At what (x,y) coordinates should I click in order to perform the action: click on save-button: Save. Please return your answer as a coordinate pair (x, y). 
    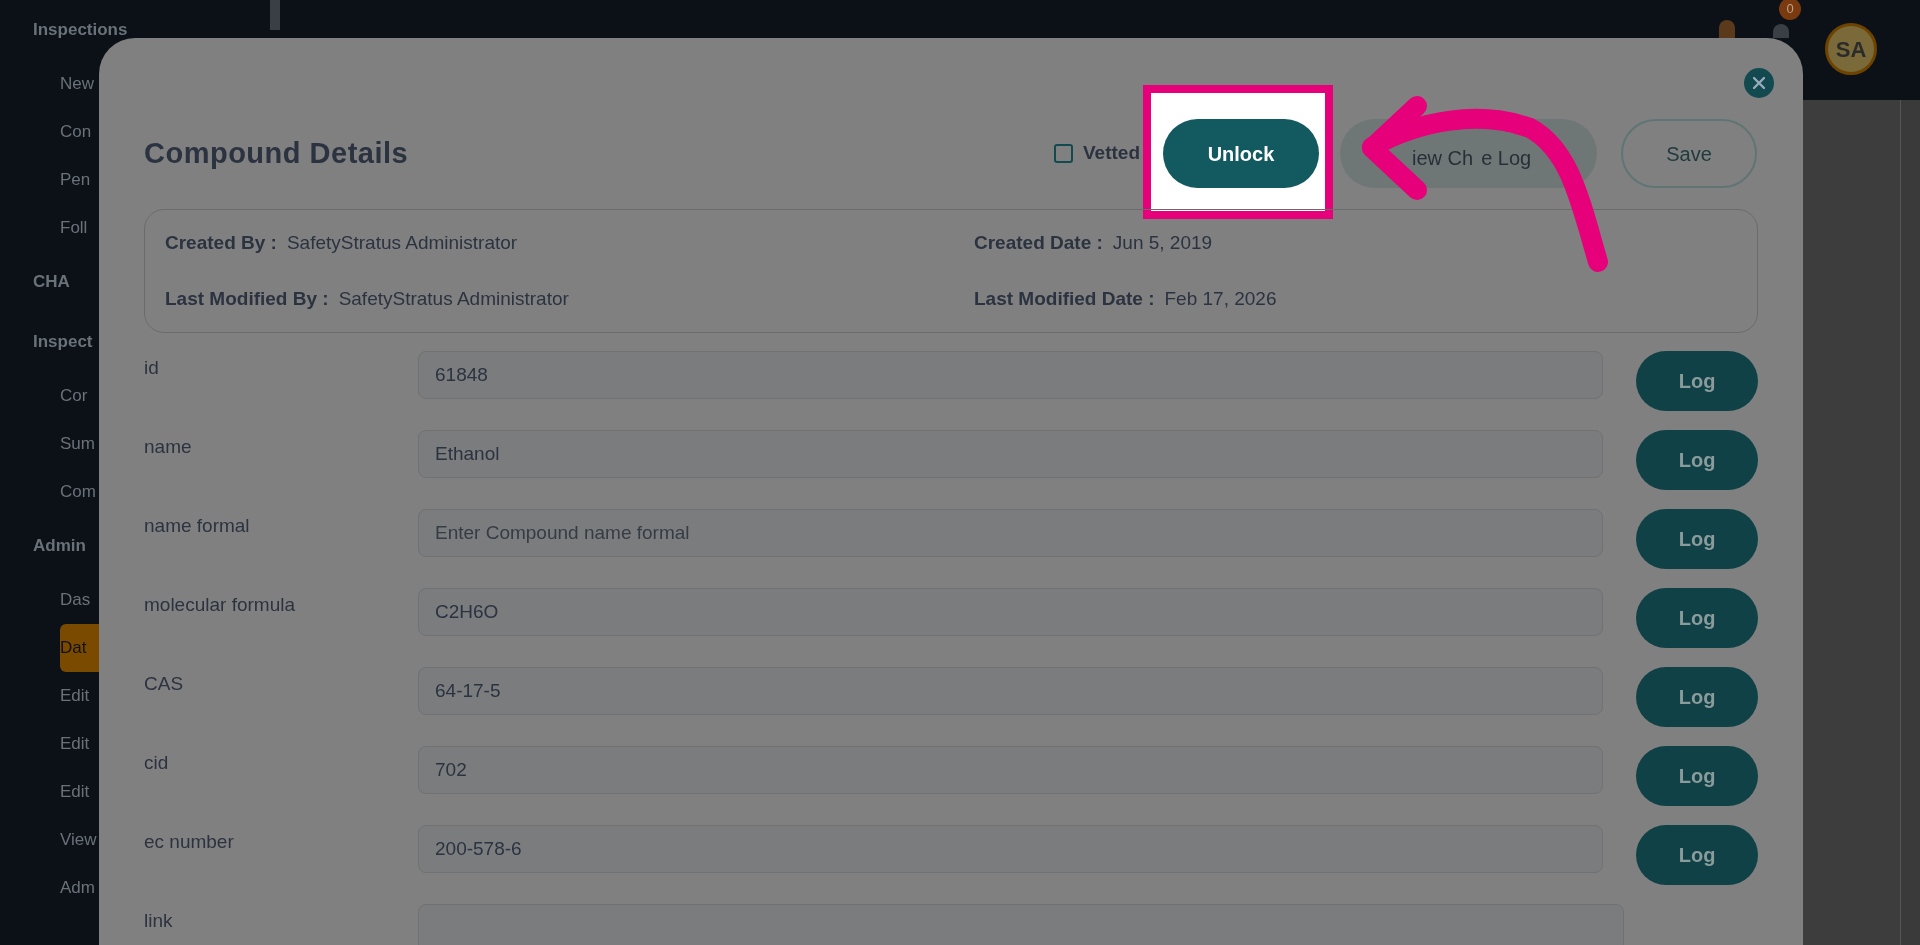
    Looking at the image, I should click on (1689, 153).